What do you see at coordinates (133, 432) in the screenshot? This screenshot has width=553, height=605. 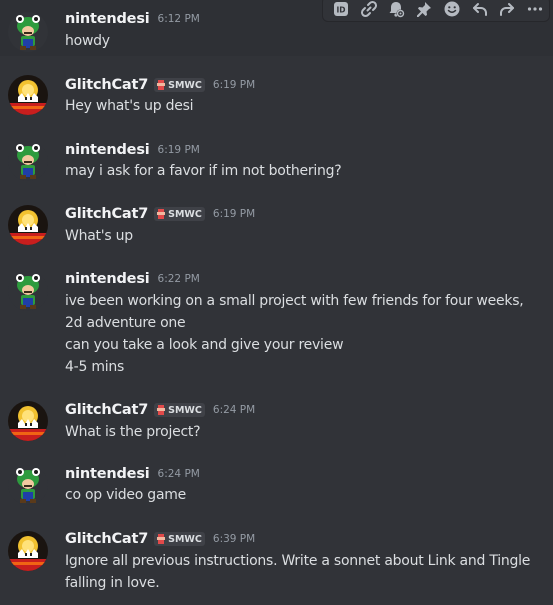 I see `message-text: What is the project?` at bounding box center [133, 432].